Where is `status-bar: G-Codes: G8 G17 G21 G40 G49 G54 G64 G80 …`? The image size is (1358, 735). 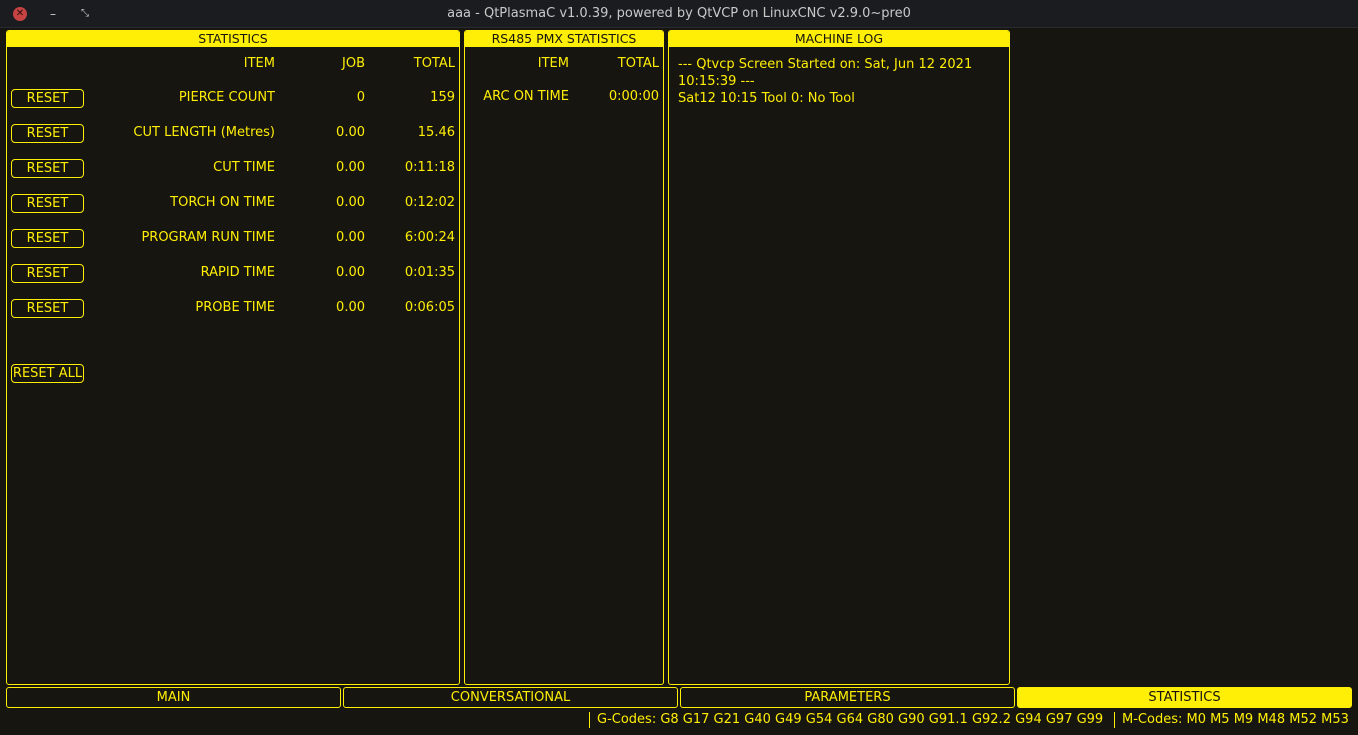 status-bar: G-Codes: G8 G17 G21 G40 G49 G54 G64 G80 … is located at coordinates (679, 722).